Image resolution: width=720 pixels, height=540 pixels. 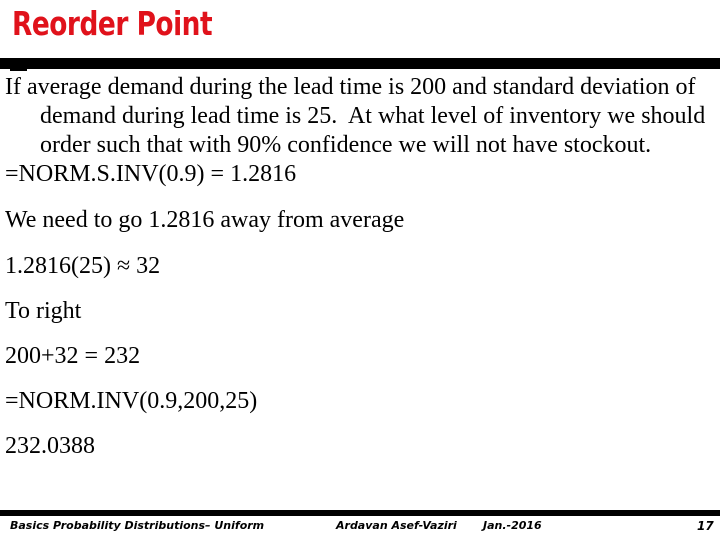 I want to click on body-paragraph-sum: 200+32 = 232, so click(x=73, y=356).